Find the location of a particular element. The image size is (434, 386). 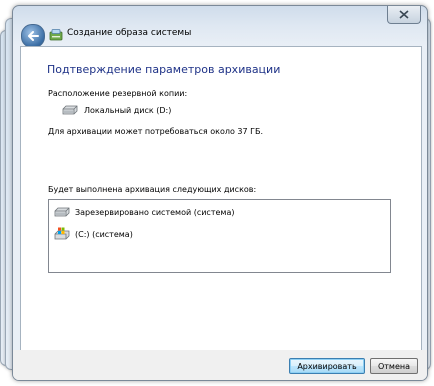

dialog-footer: Архивировать Отмена is located at coordinates (220, 365).